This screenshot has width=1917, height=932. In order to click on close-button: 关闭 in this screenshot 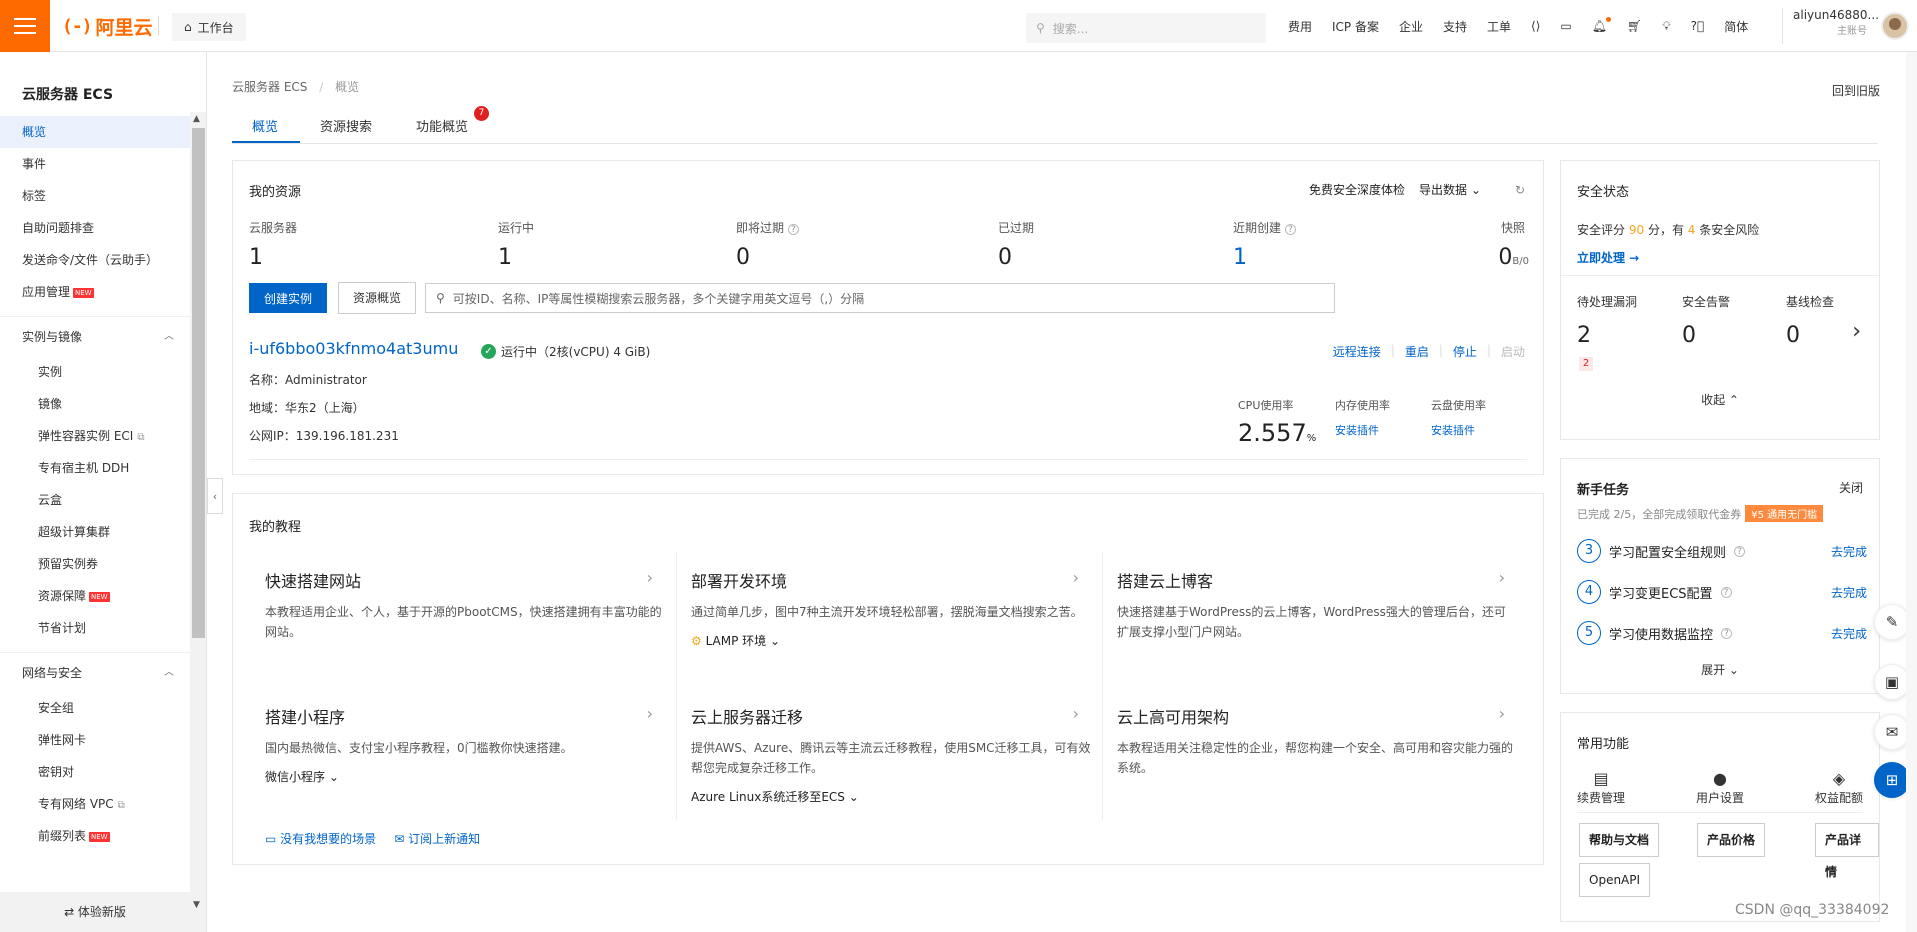, I will do `click(1851, 487)`.